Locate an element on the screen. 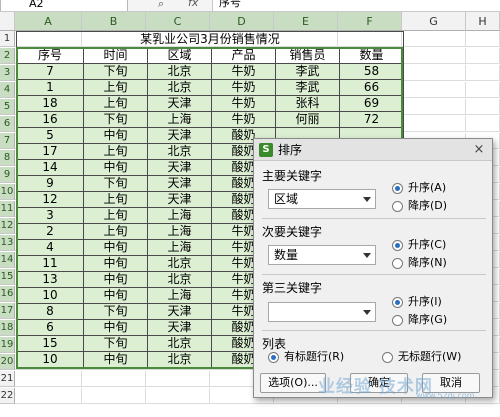  primary-key-select: 区域 is located at coordinates (322, 199).